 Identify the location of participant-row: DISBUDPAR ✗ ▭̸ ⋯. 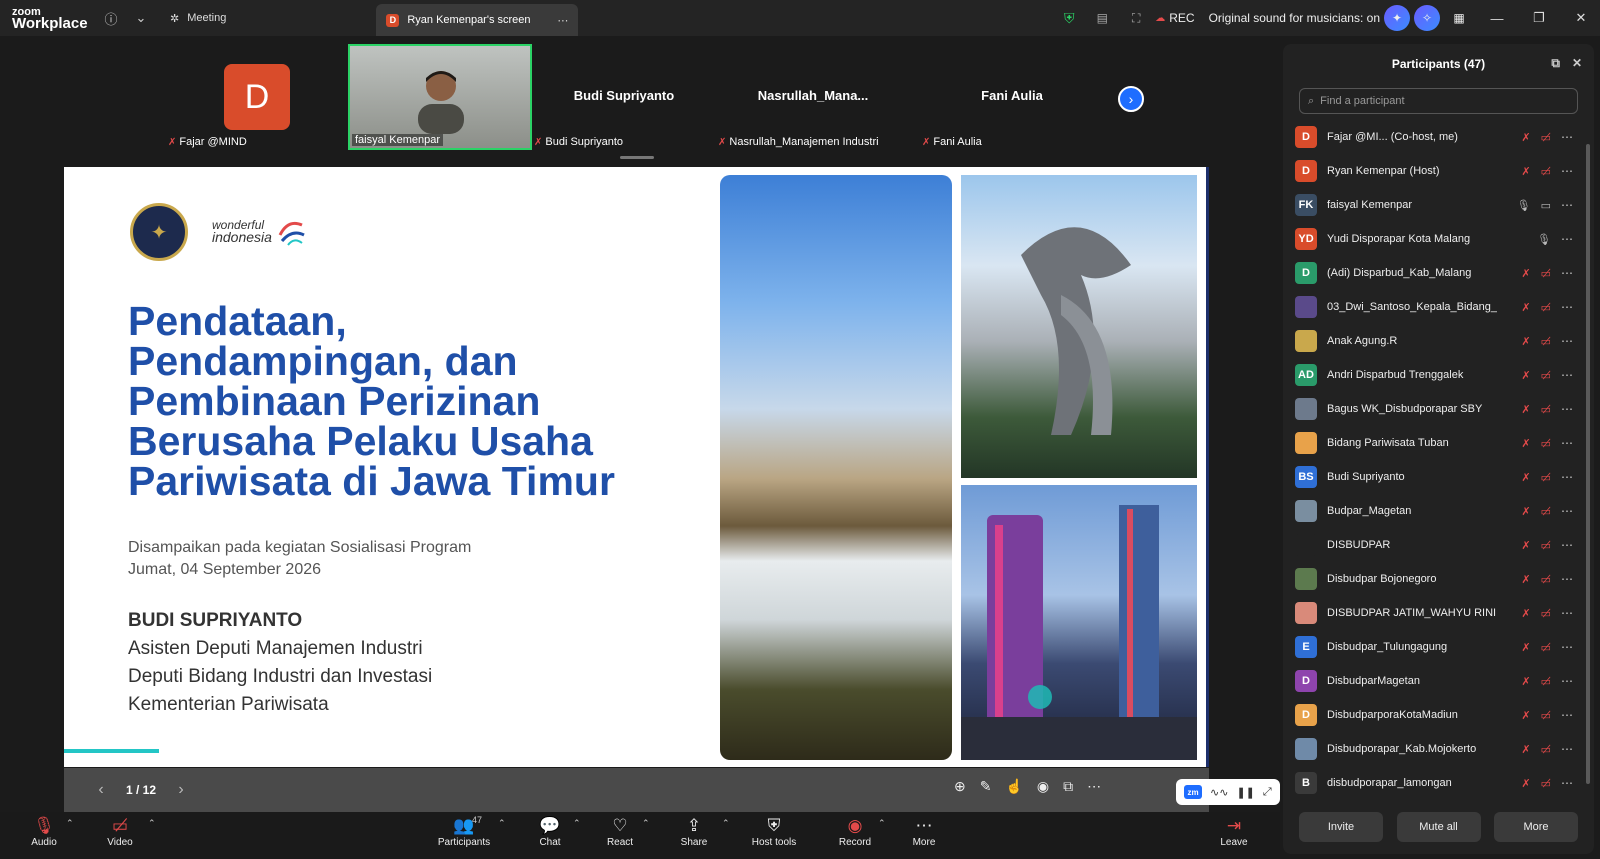
(1438, 545).